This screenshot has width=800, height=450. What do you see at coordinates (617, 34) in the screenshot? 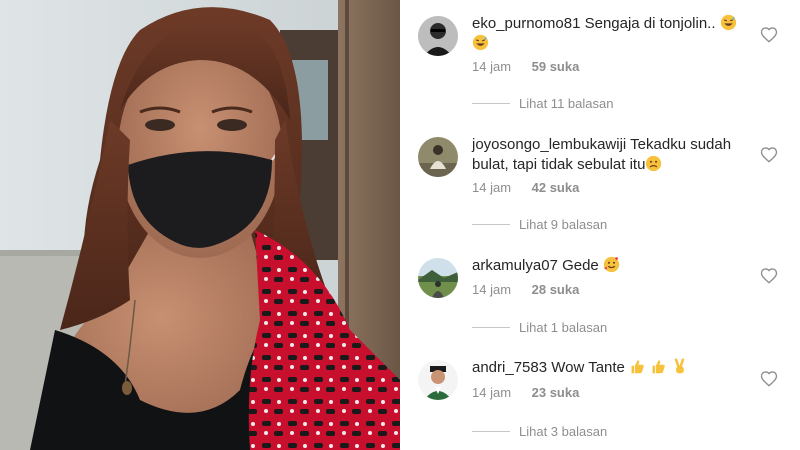
I see `comment-text: eko_purnomo81 Sengaja di tonjolin..` at bounding box center [617, 34].